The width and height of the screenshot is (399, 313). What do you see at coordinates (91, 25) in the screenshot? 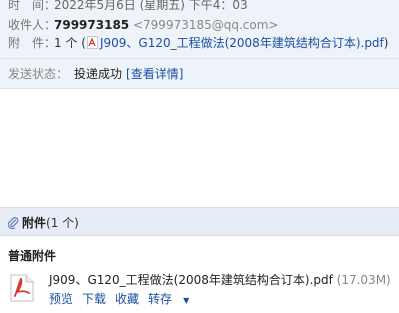
I see `recipient-name: 799973185` at bounding box center [91, 25].